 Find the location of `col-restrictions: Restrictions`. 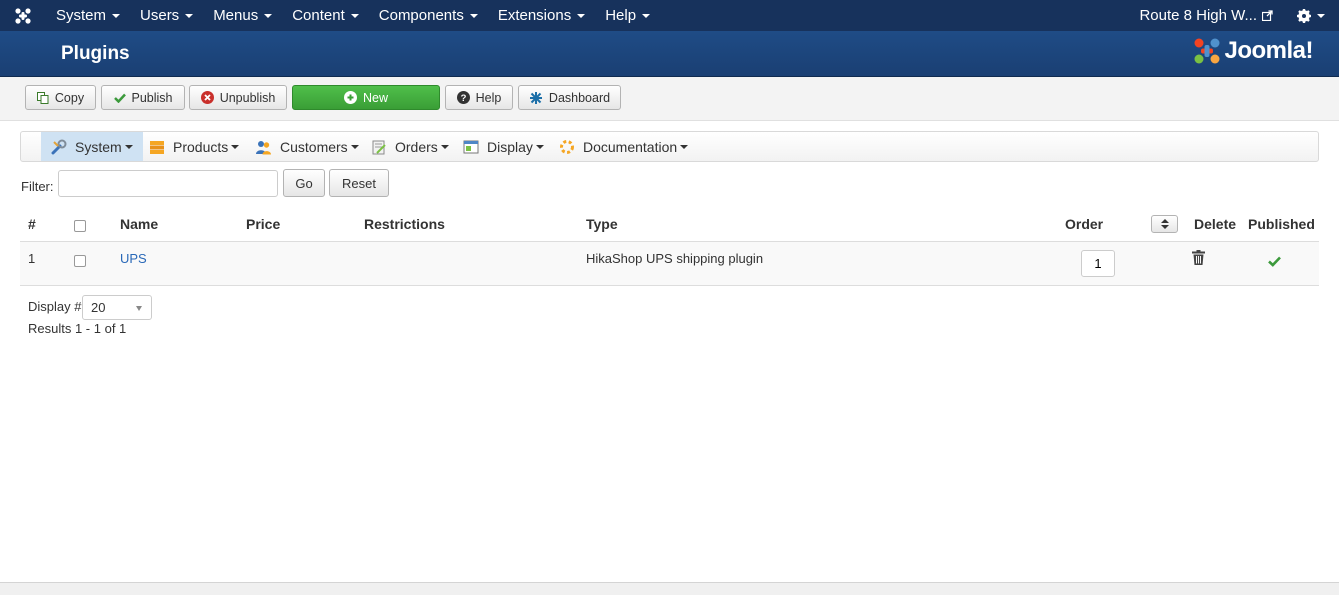

col-restrictions: Restrictions is located at coordinates (404, 224).